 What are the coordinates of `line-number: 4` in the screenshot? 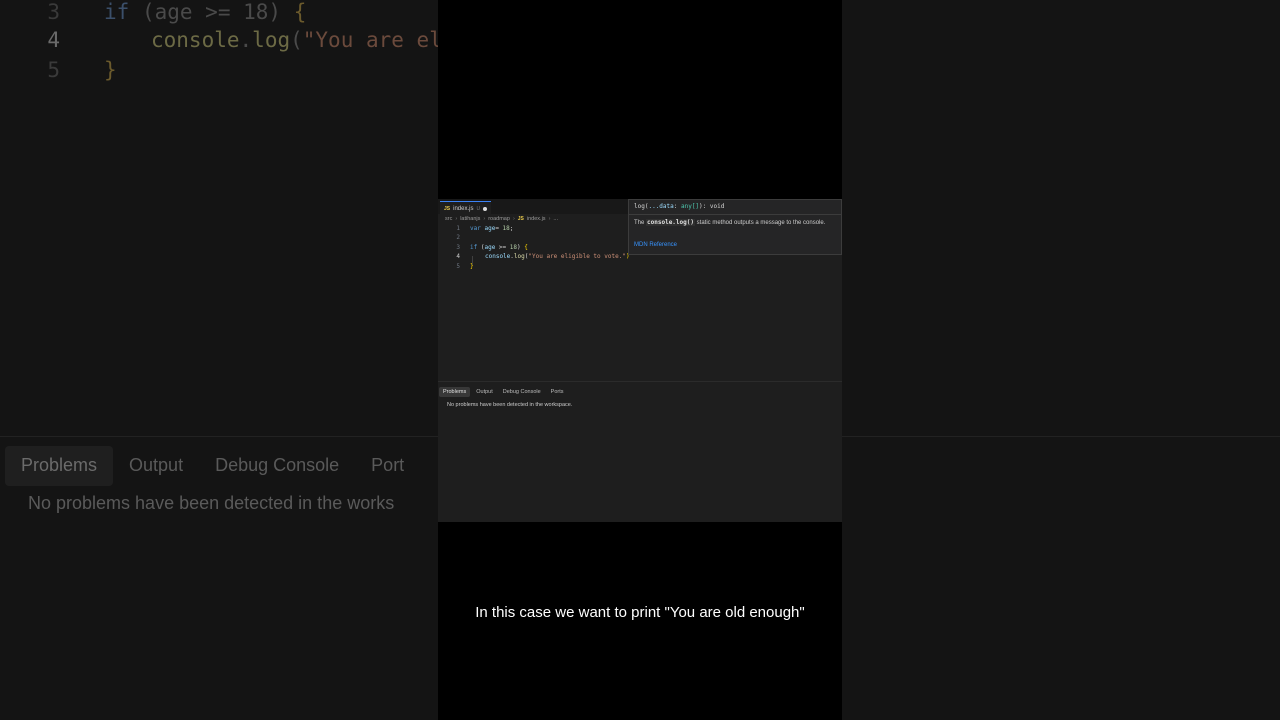 It's located at (458, 256).